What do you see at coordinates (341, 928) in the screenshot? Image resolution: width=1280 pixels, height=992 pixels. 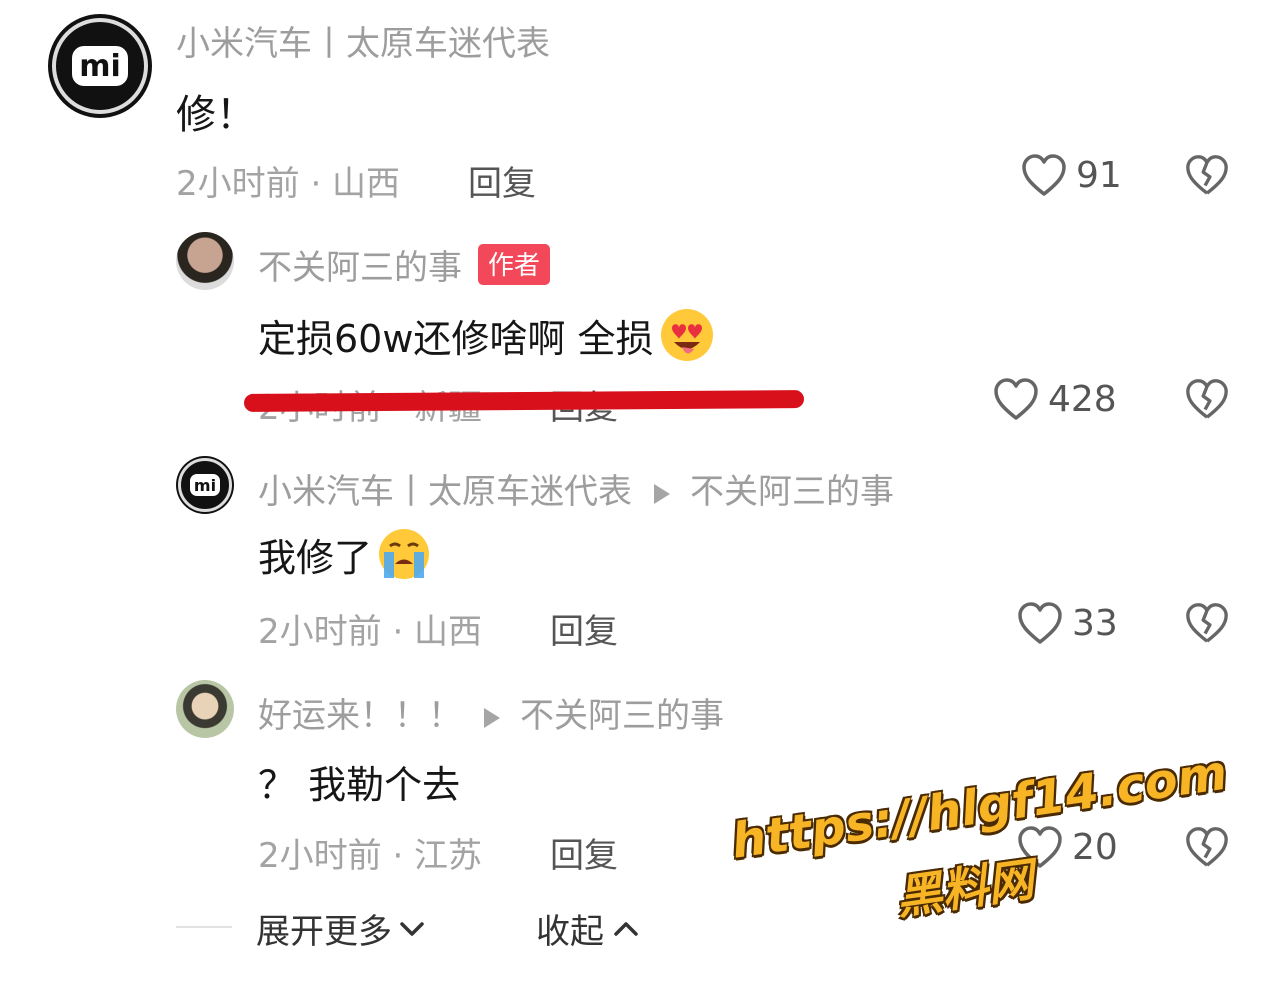 I see `expand-more-button: 展开更多` at bounding box center [341, 928].